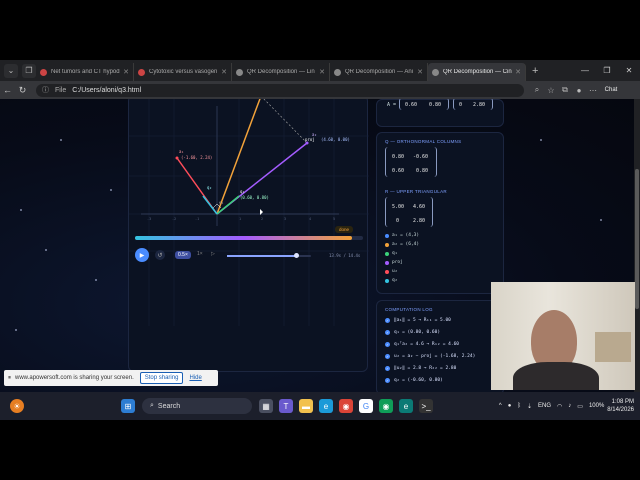 This screenshot has height=480, width=640. Describe the element at coordinates (620, 406) in the screenshot. I see `clock: 1:08 PM 8/14/2026` at that location.